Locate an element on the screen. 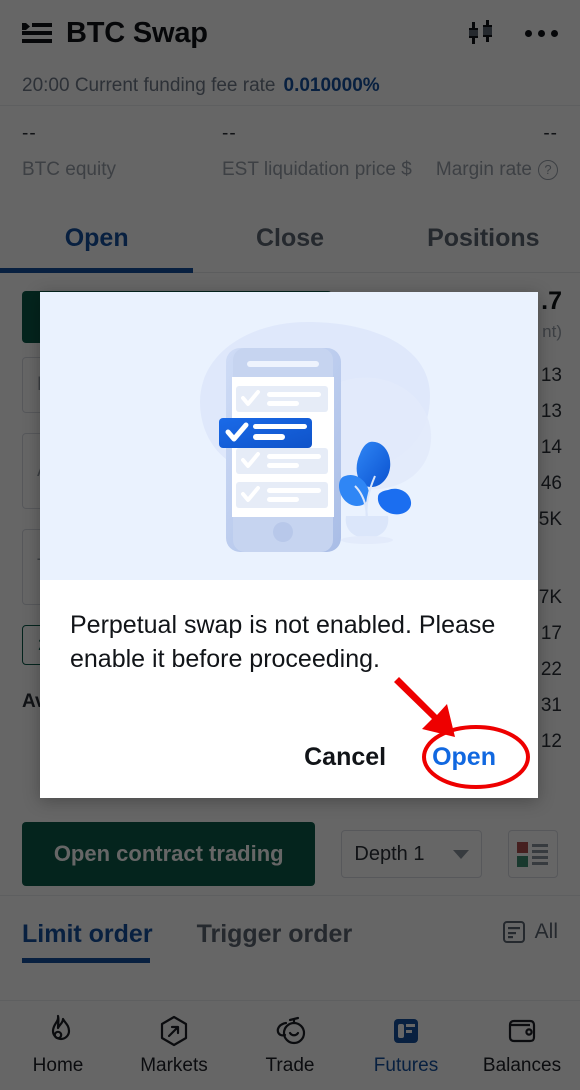  order-filter-label: All is located at coordinates (546, 931).